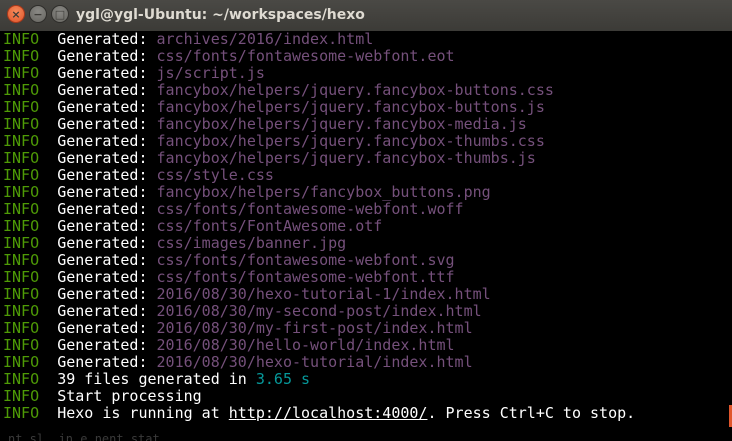  I want to click on generated-file-path: css/images/banner.jpg, so click(251, 243).